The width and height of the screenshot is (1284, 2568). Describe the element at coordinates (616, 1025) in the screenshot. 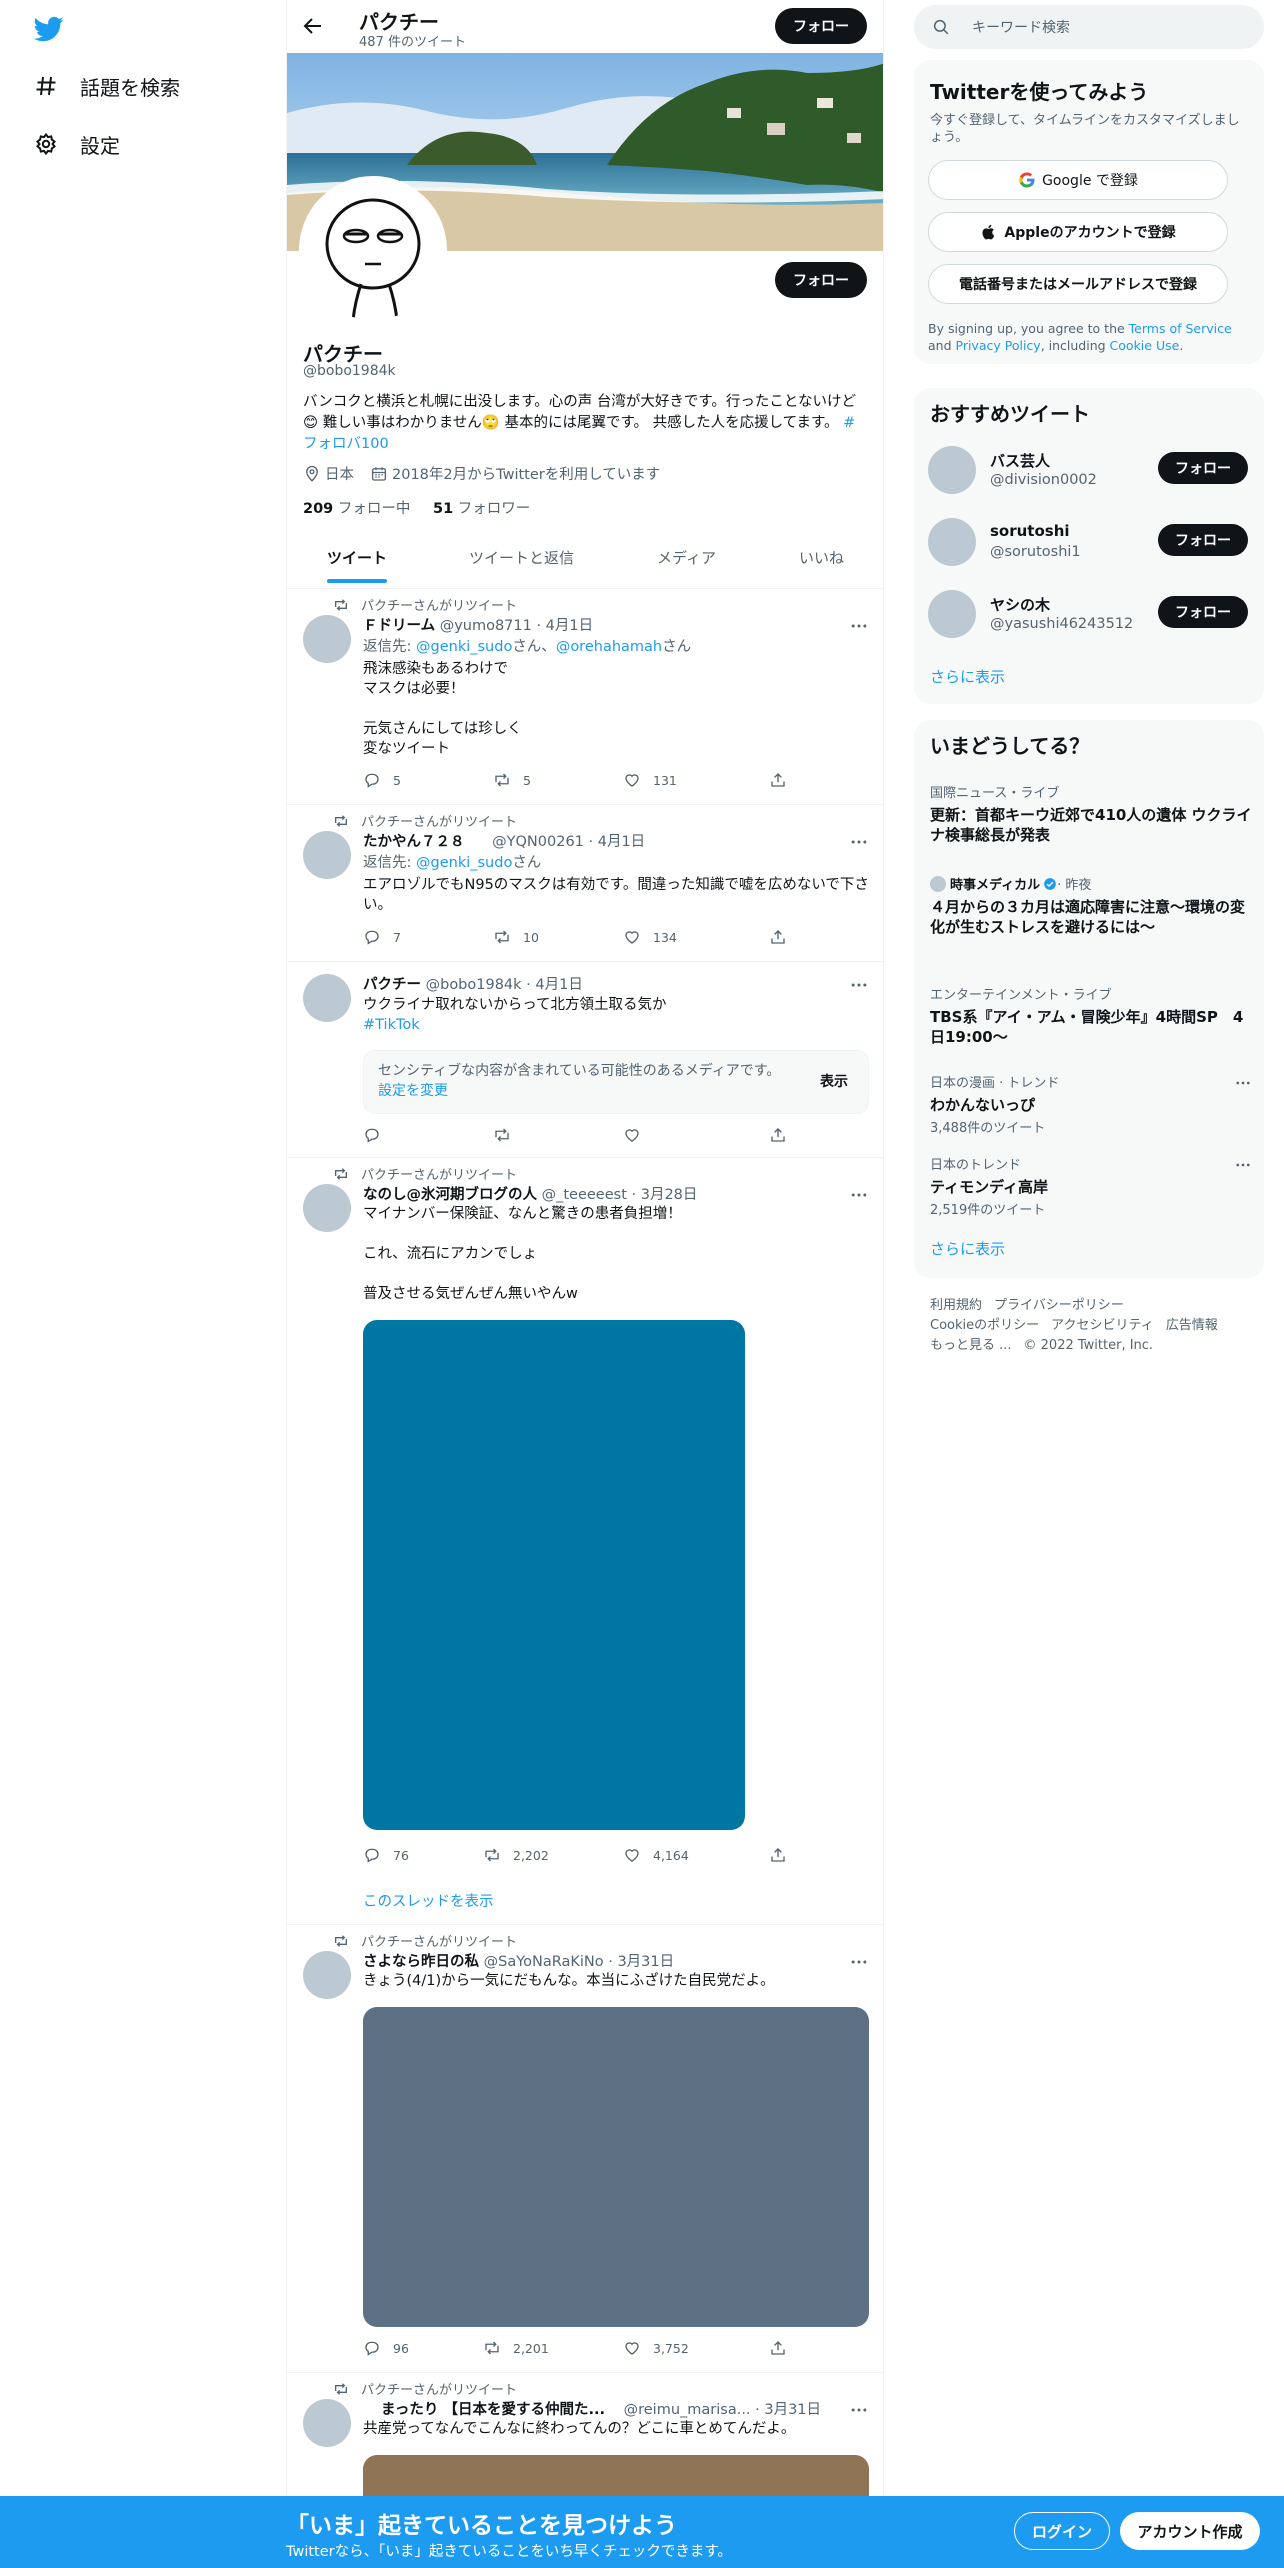

I see `tweet-hashtag-link: #TikTok` at that location.